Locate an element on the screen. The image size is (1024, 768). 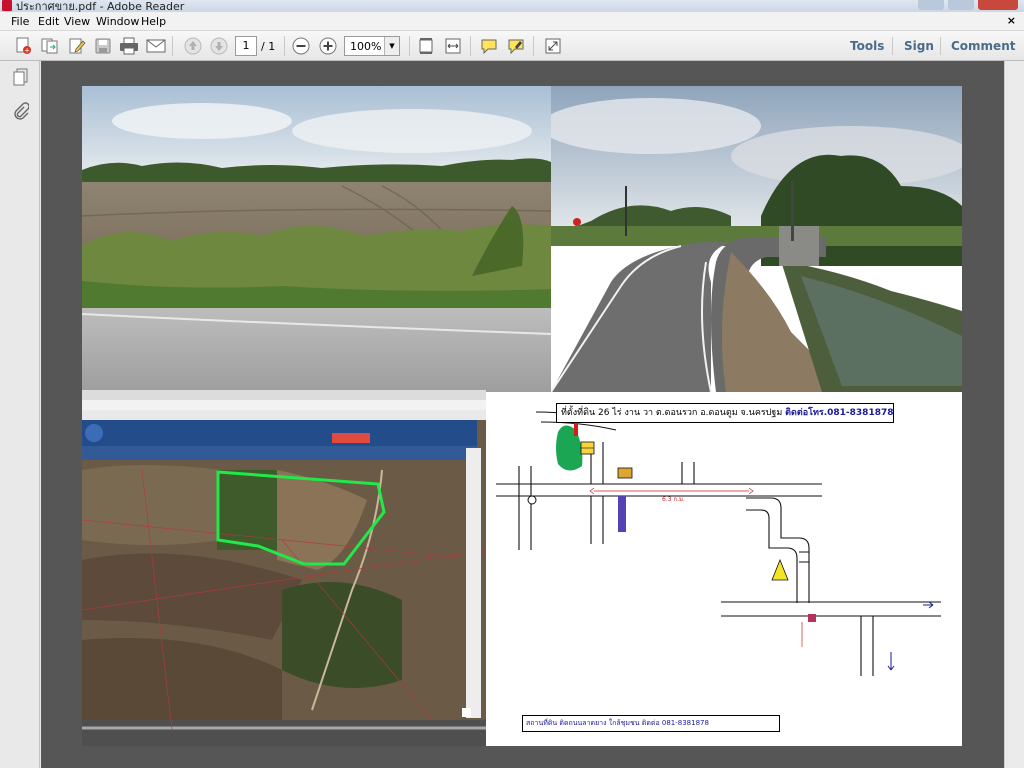
page-number-input: 1 is located at coordinates (246, 46).